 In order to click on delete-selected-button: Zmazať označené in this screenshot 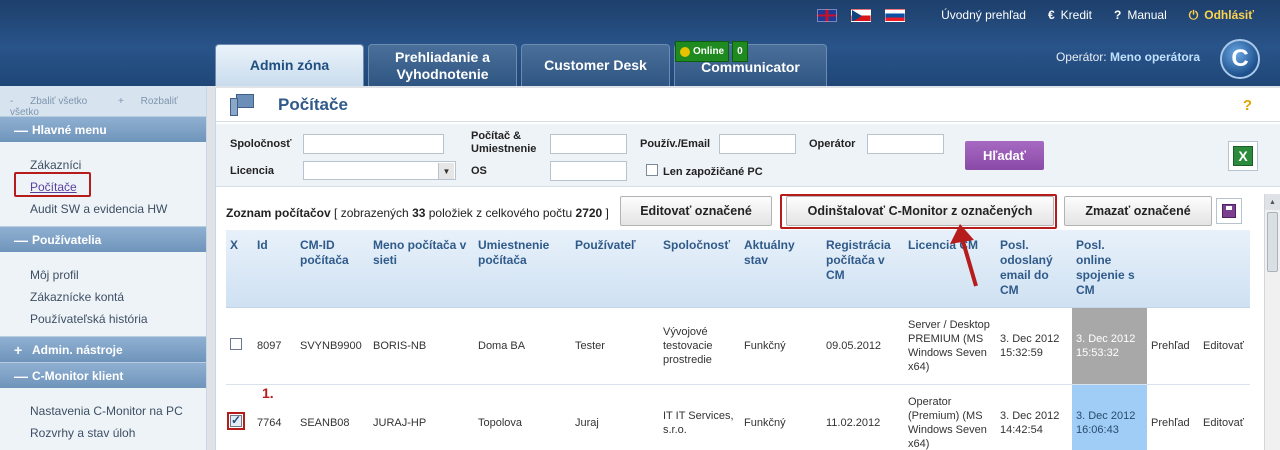, I will do `click(1138, 211)`.